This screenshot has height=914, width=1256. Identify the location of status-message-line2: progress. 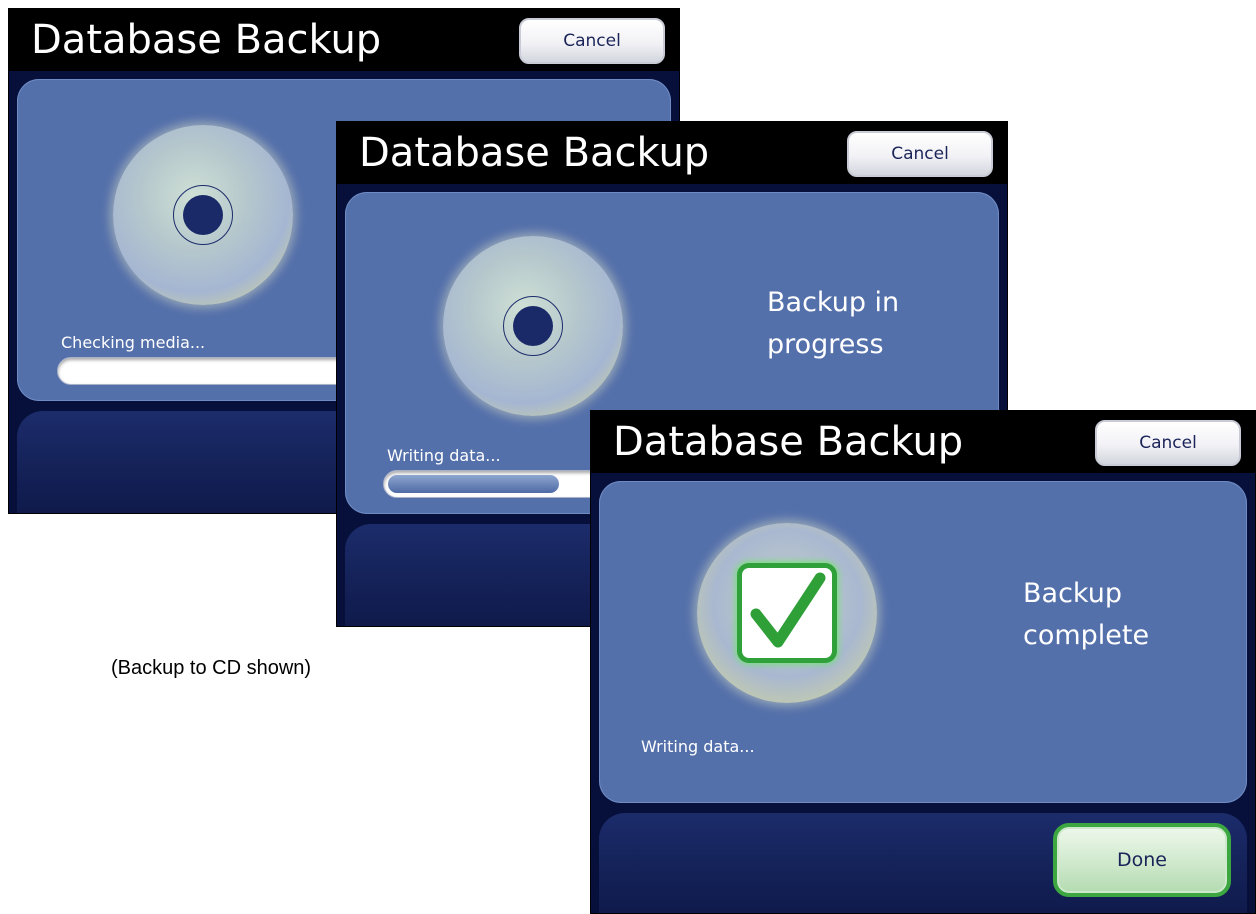
(825, 344).